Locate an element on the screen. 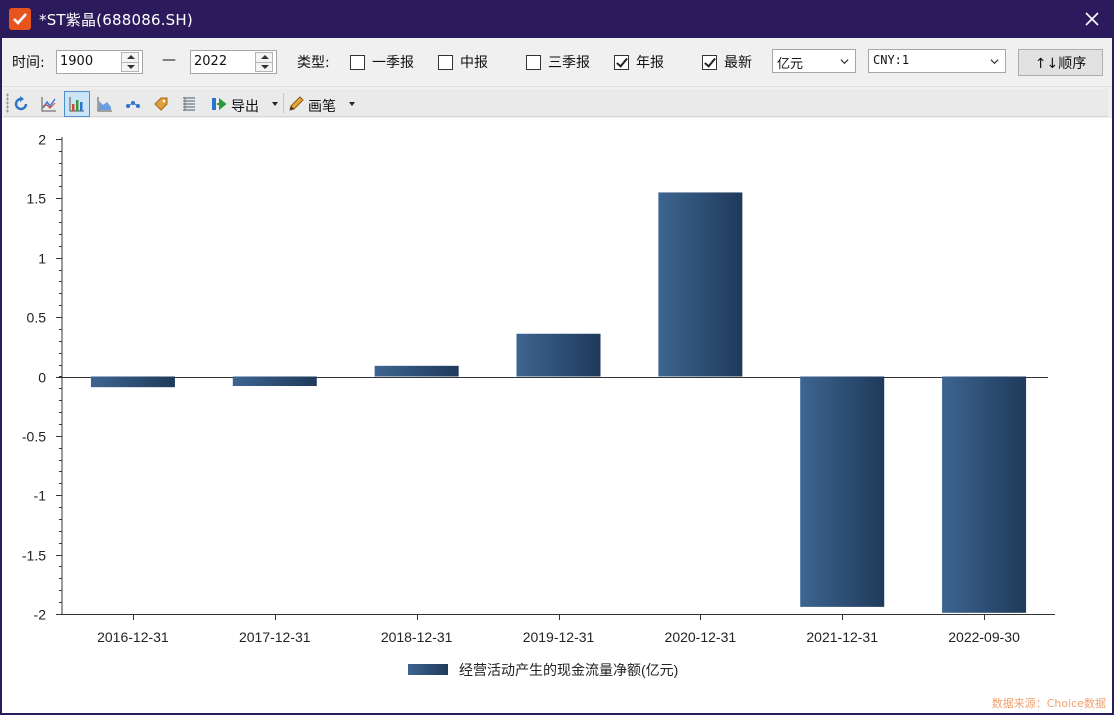 This screenshot has width=1114, height=715. data-source-note: 数据来源：Choice数据 is located at coordinates (1048, 703).